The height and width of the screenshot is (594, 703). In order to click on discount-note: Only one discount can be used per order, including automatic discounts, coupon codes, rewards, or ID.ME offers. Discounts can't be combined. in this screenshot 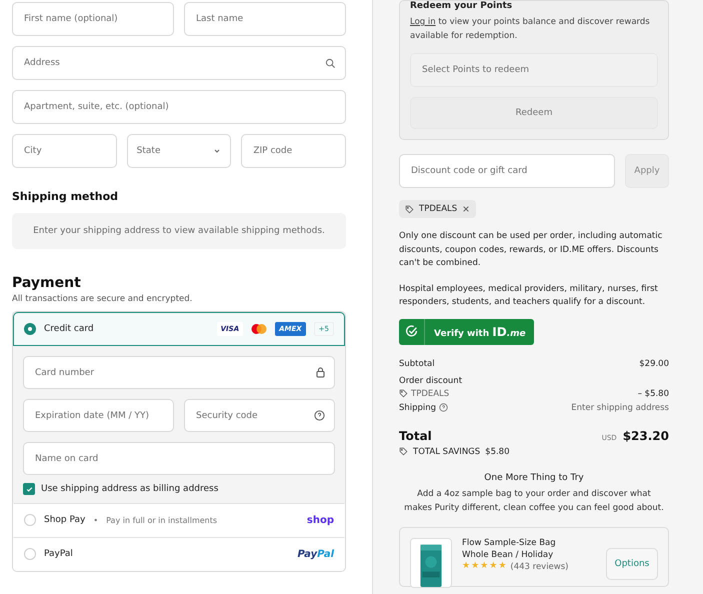, I will do `click(531, 250)`.